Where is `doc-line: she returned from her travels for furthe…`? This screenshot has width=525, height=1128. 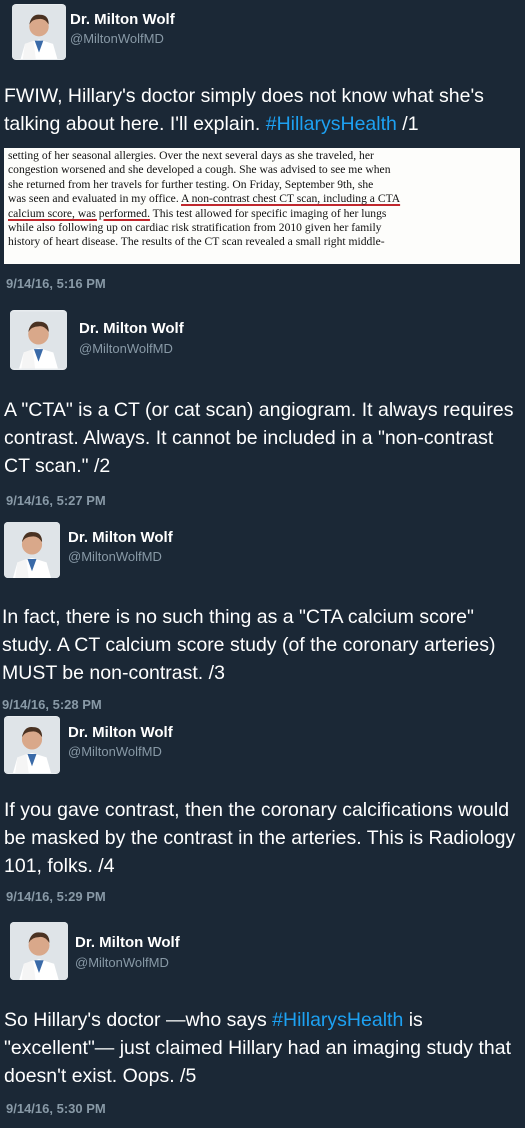
doc-line: she returned from her travels for furthe… is located at coordinates (191, 184).